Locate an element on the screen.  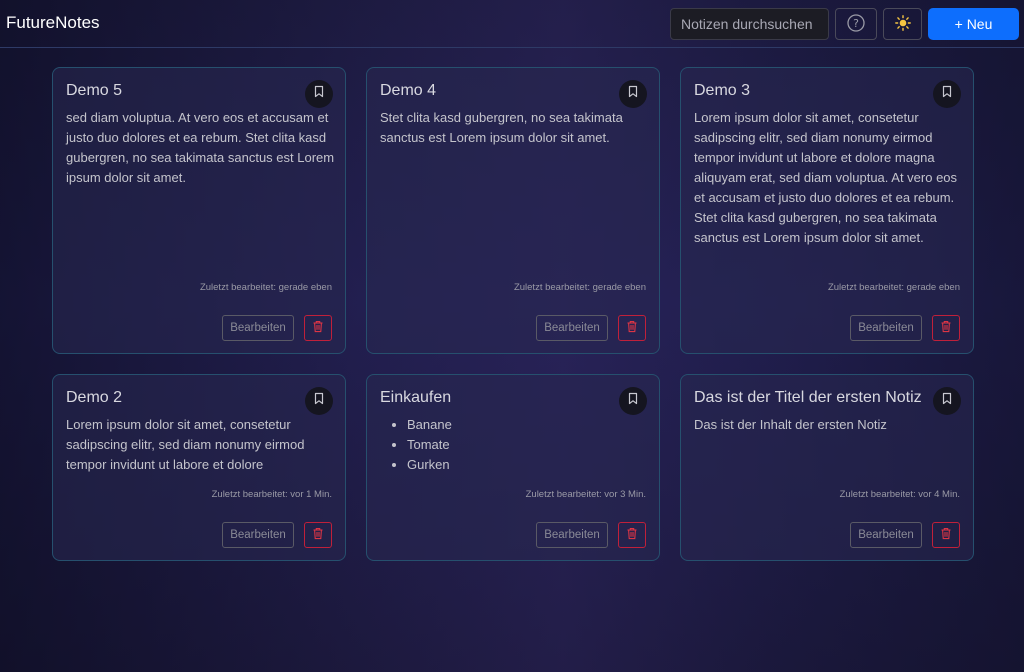
search-input is located at coordinates (749, 24).